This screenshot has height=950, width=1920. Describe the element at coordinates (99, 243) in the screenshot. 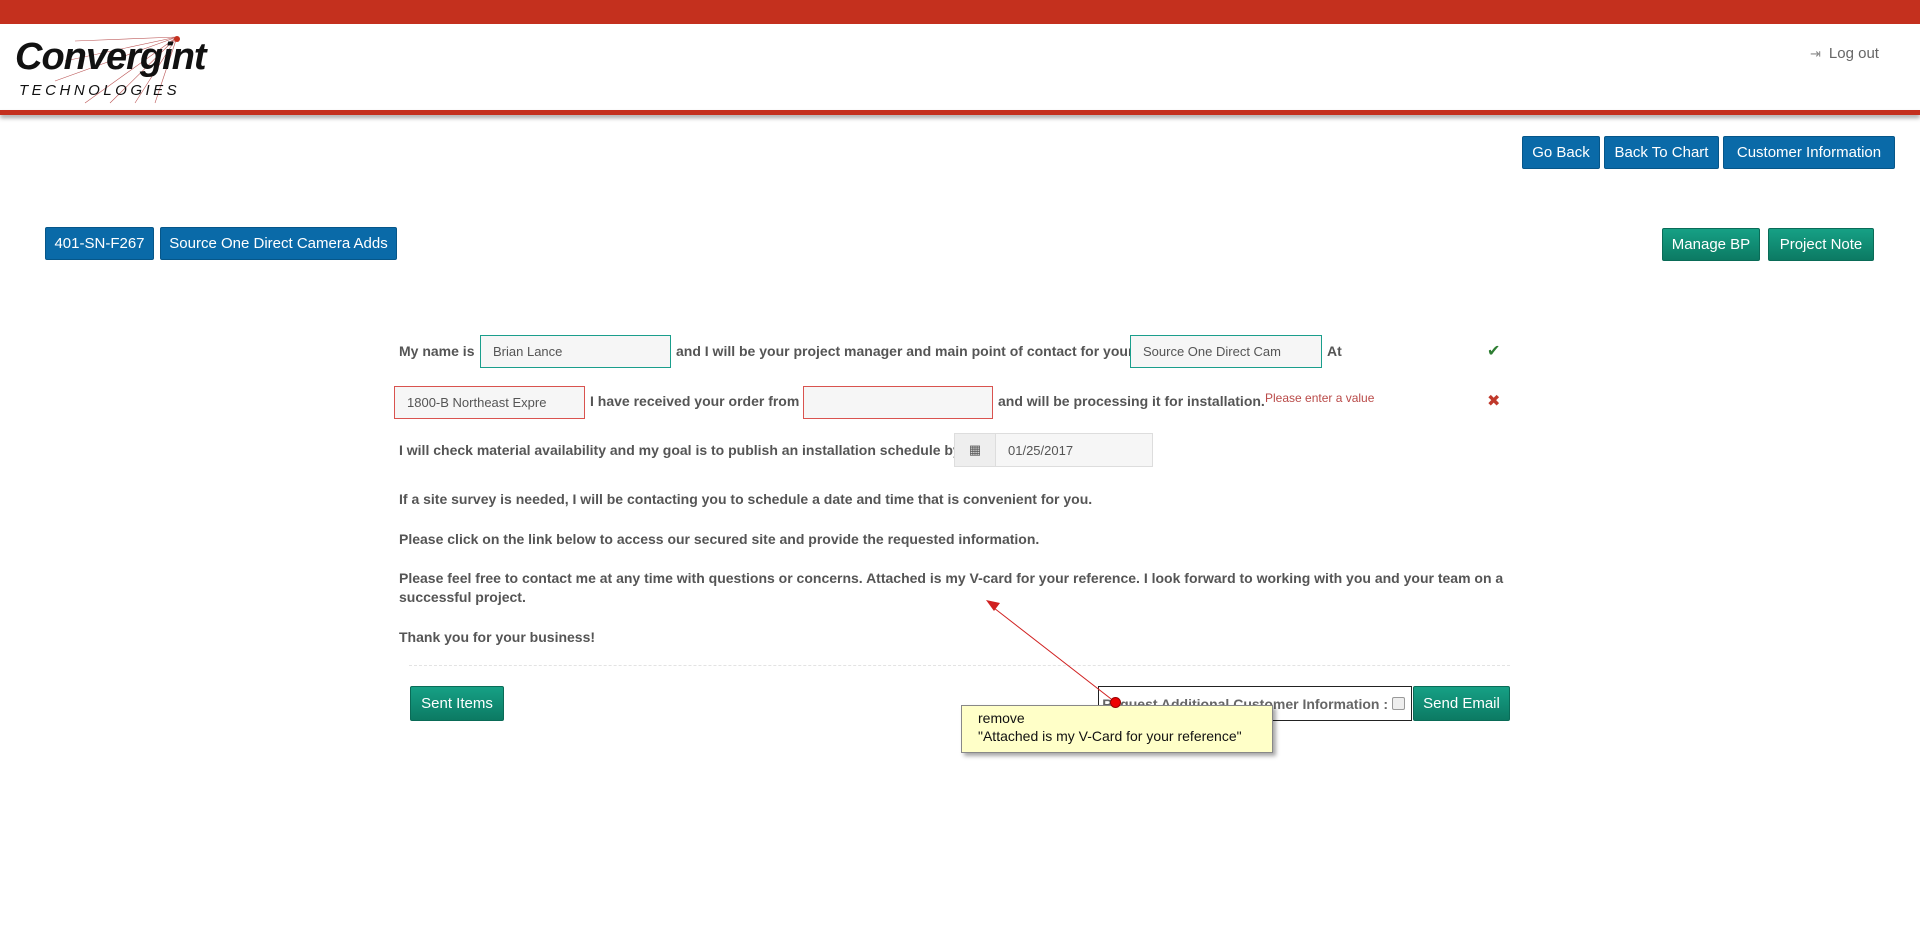

I see `project-id-button: 401-SN-F267` at that location.